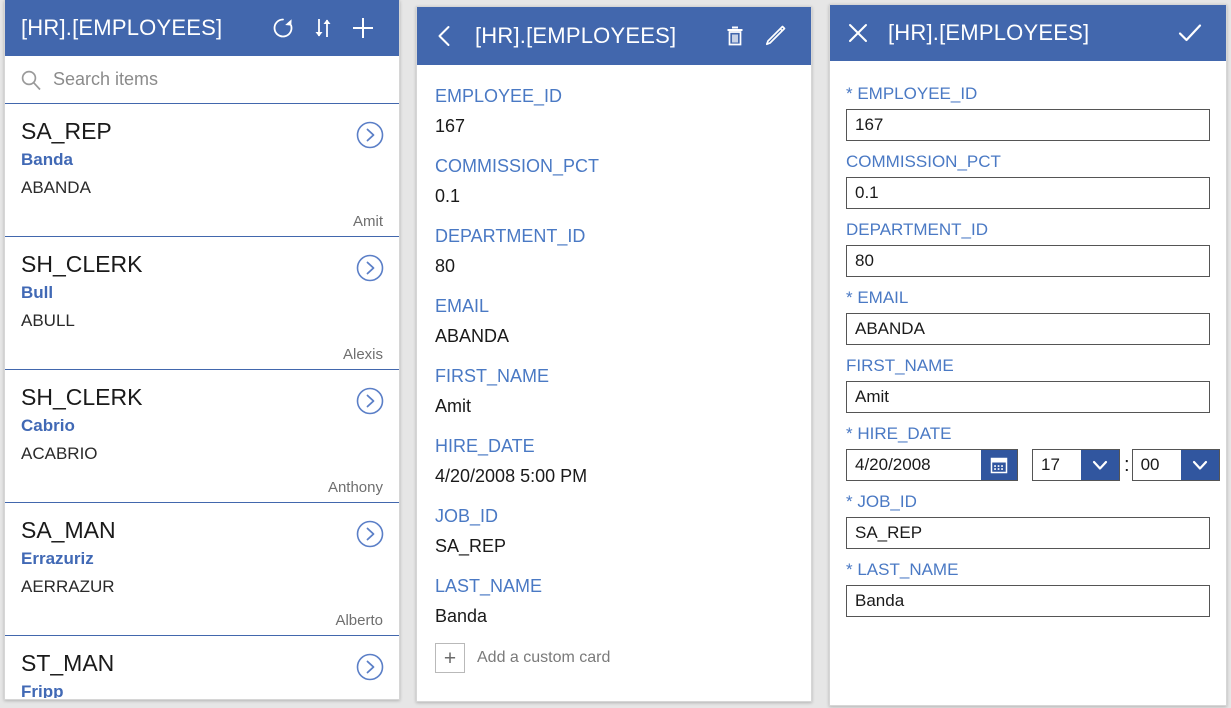  What do you see at coordinates (42, 690) in the screenshot?
I see `list-item-last-name: Fripp` at bounding box center [42, 690].